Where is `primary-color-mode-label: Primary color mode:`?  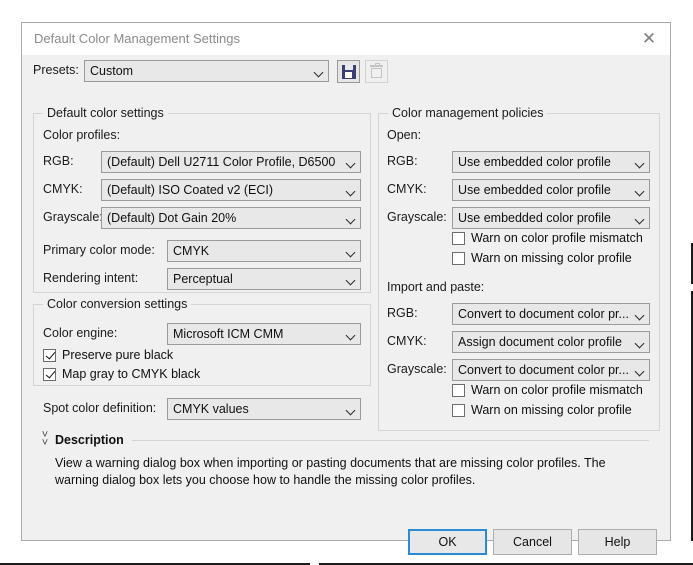 primary-color-mode-label: Primary color mode: is located at coordinates (99, 250).